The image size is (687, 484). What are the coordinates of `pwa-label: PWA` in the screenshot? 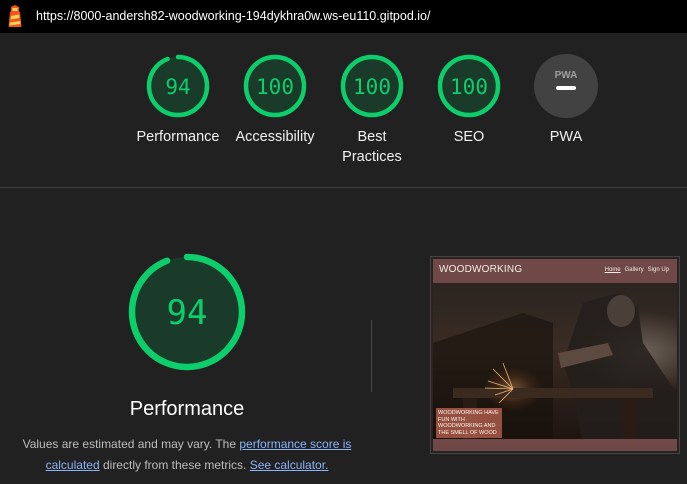 It's located at (566, 137).